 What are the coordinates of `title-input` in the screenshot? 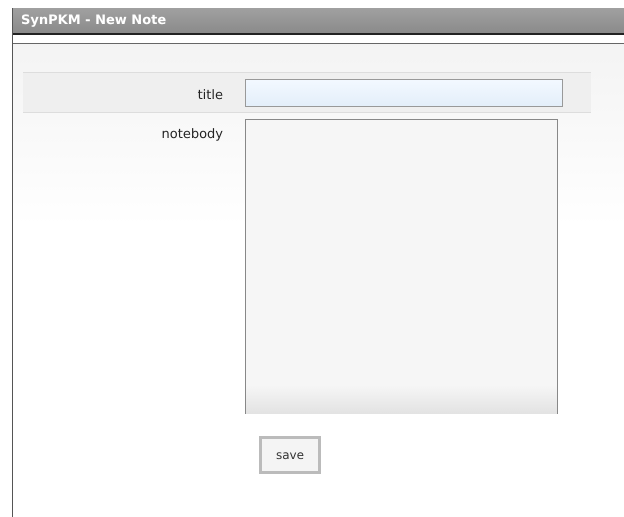 It's located at (404, 92).